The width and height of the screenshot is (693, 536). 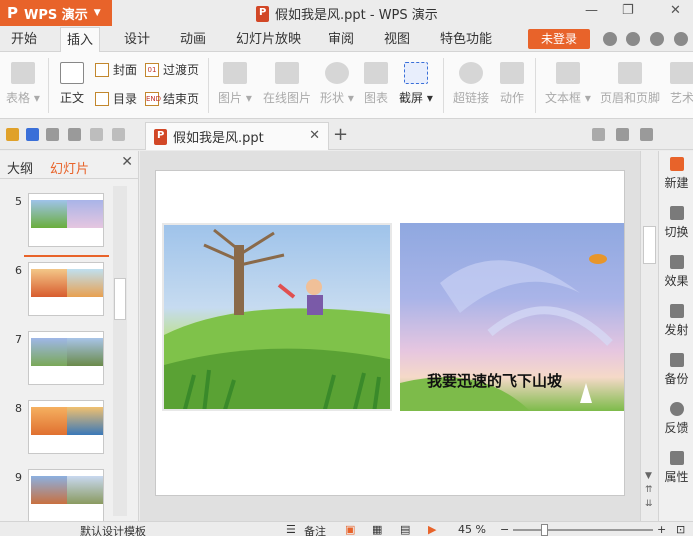 I want to click on header-footer-label: 页眉和页脚, so click(x=630, y=98).